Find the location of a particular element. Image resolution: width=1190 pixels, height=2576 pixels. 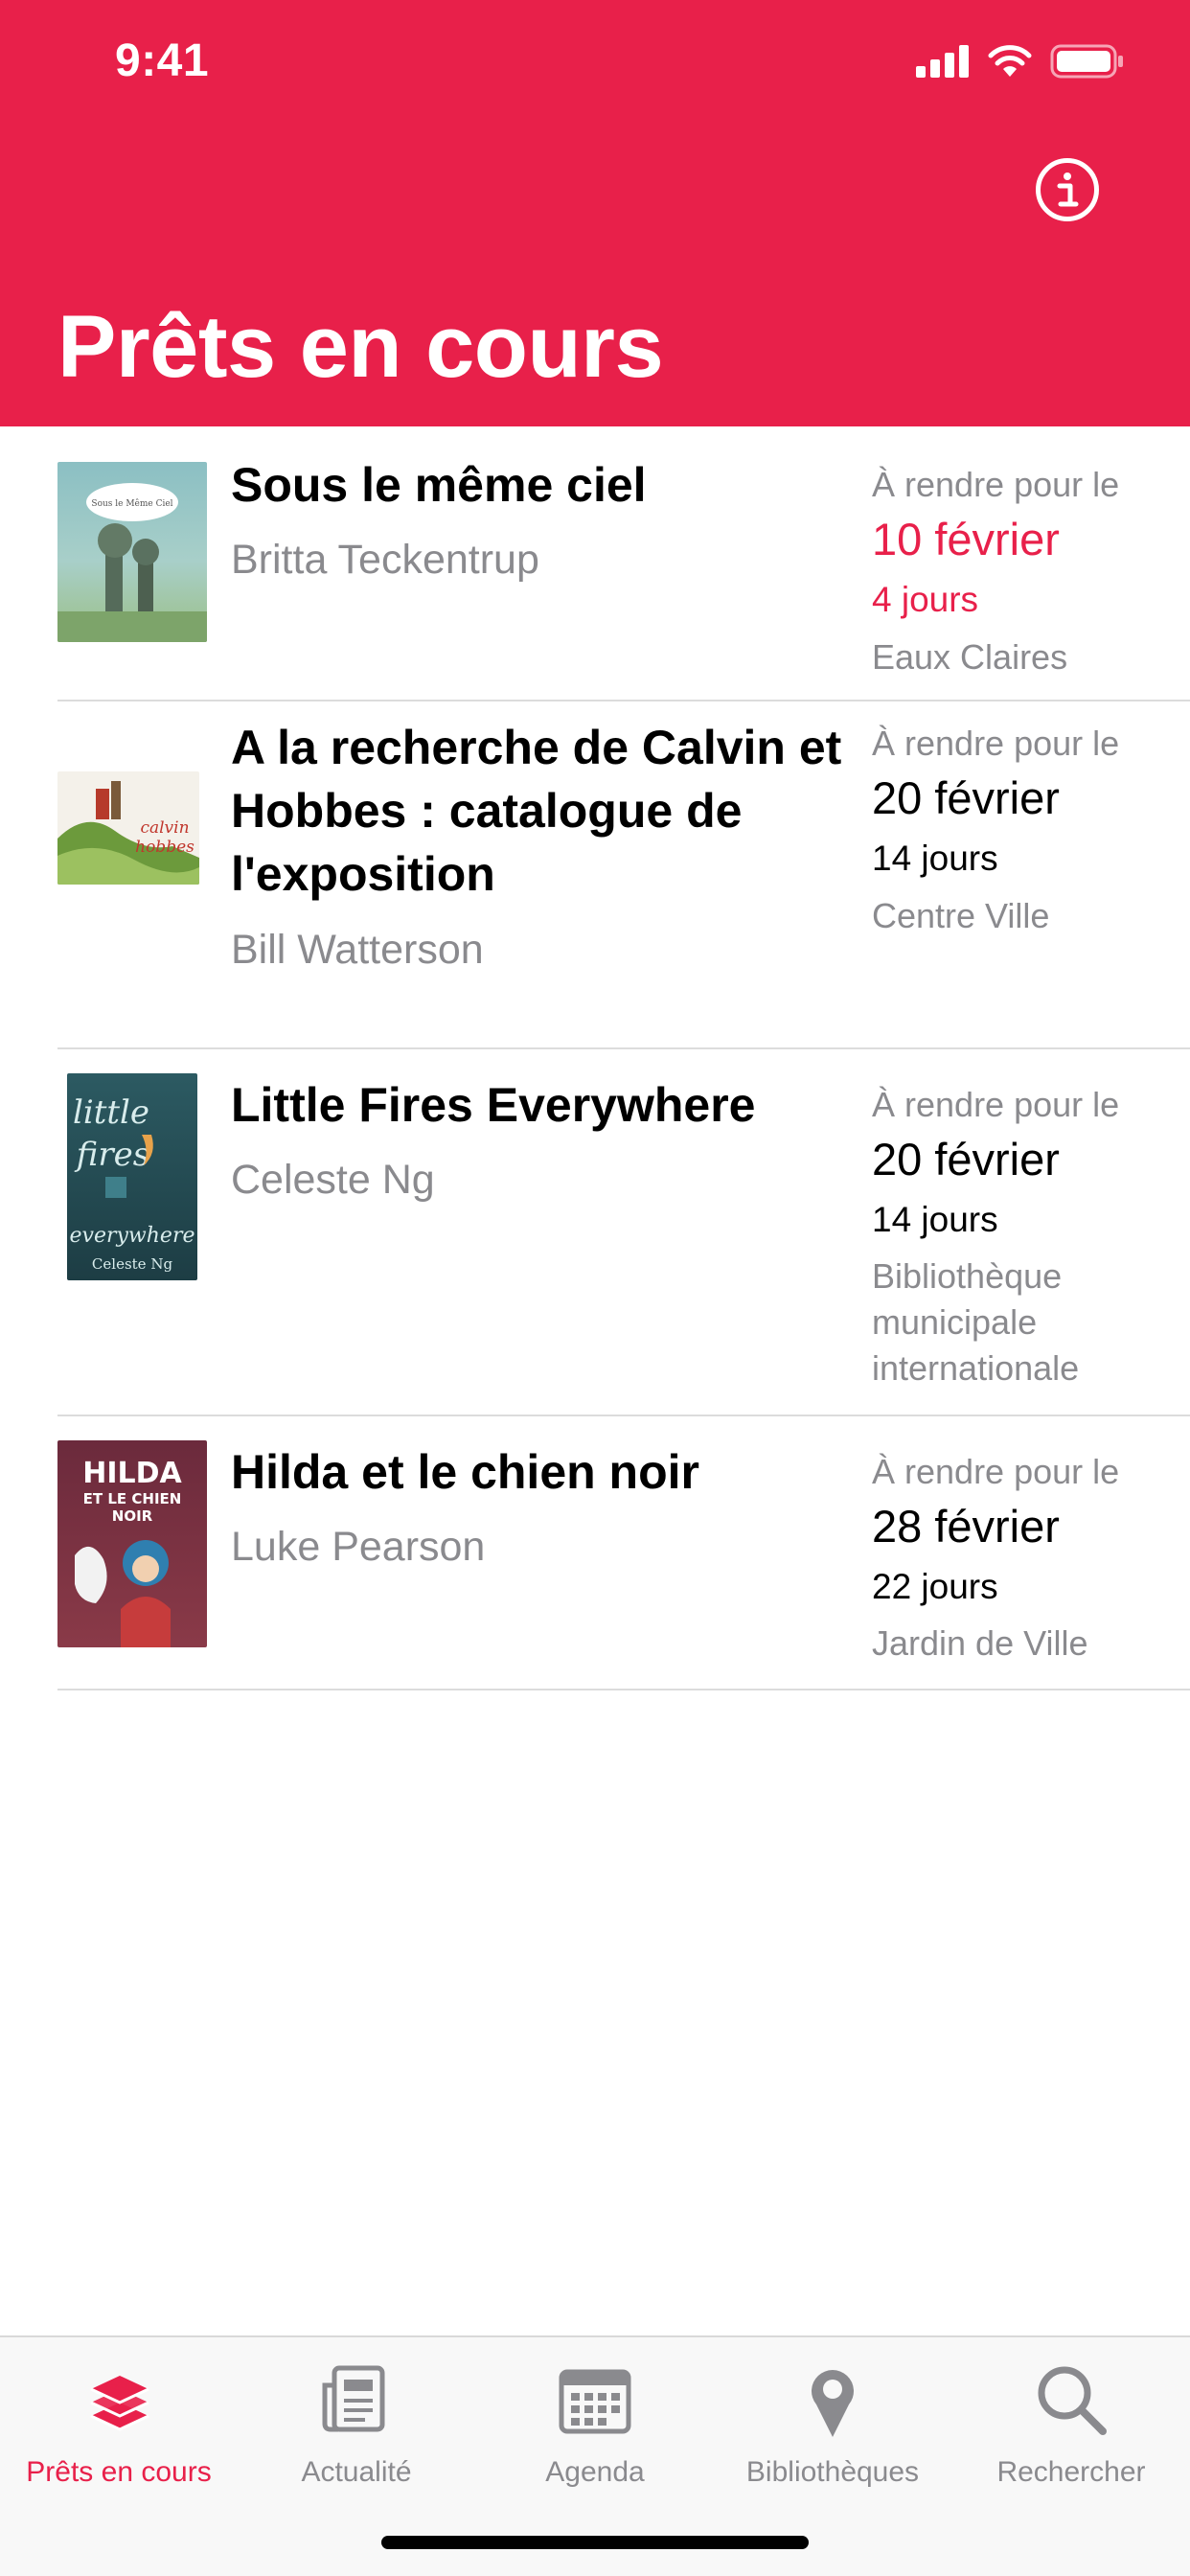

tab-label: Prêts en cours is located at coordinates (119, 2472).